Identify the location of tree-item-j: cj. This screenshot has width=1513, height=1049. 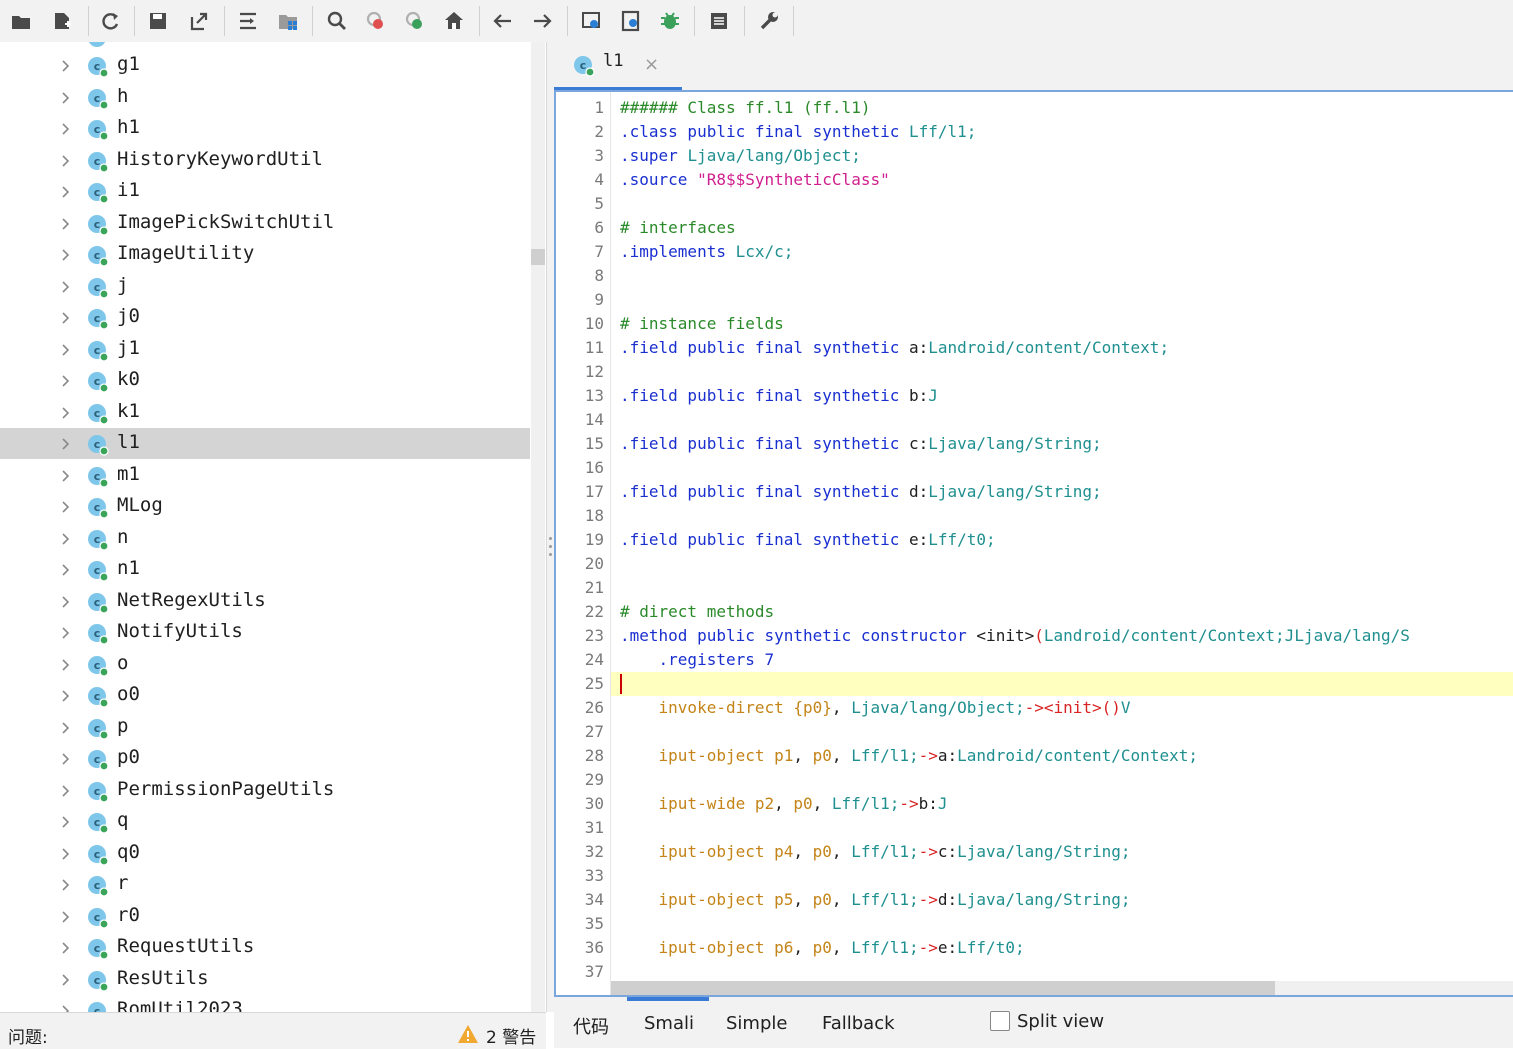
(265, 286).